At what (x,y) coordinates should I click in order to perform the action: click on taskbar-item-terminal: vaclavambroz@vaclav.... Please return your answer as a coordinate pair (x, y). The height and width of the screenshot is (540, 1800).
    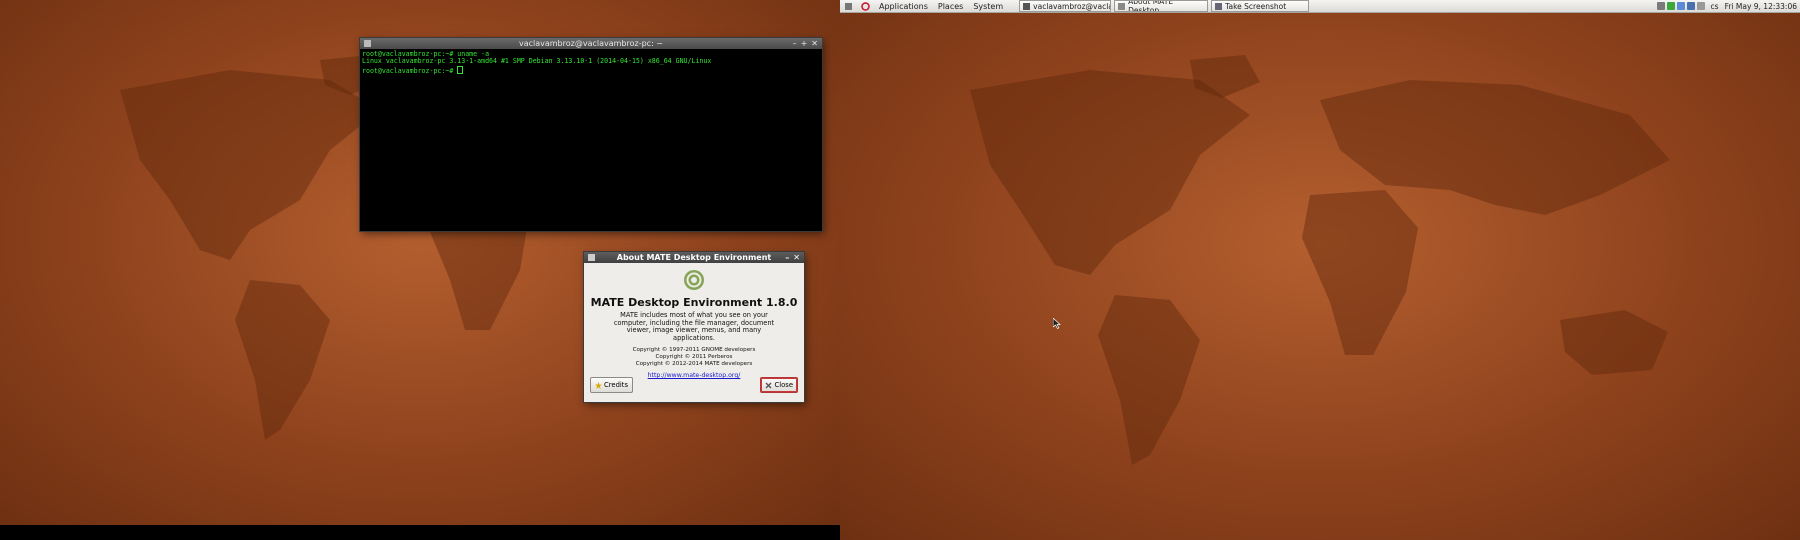
    Looking at the image, I should click on (1065, 6).